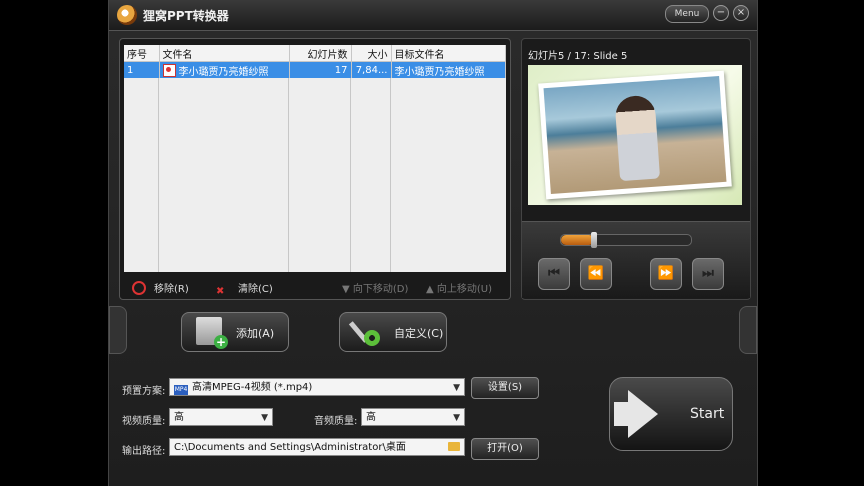  I want to click on arrow-right-icon, so click(643, 414).